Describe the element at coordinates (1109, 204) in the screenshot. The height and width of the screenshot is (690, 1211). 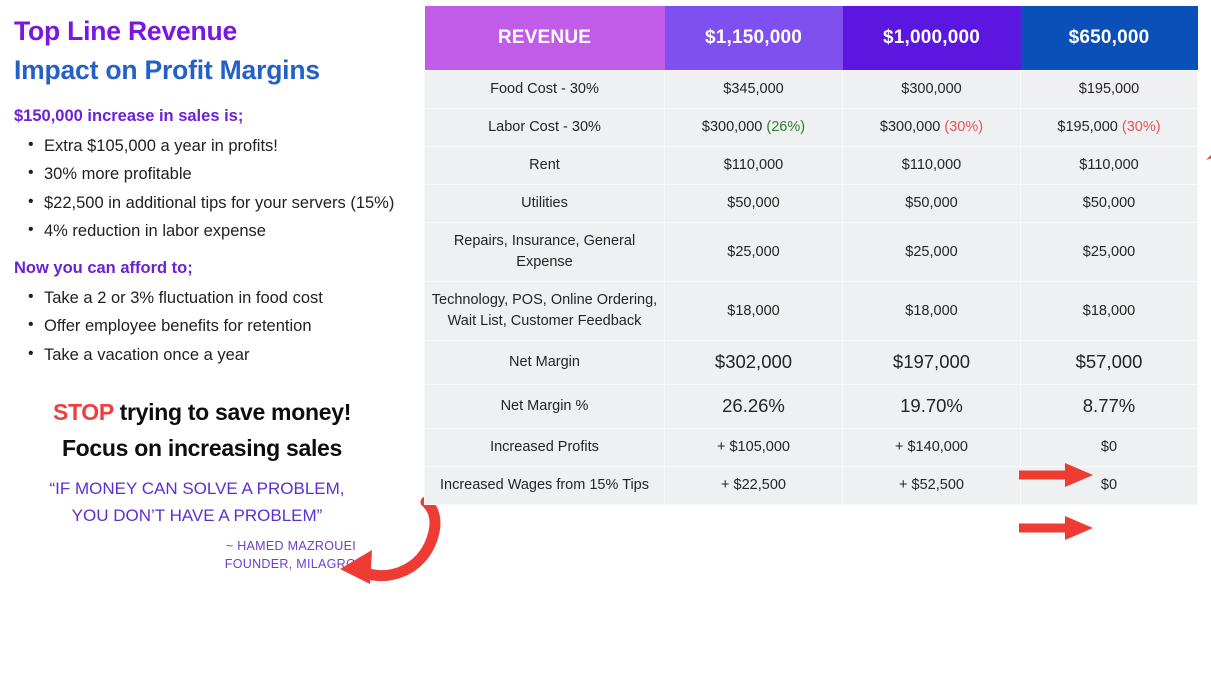
I see `cell-utilities-col3: $50,000` at that location.